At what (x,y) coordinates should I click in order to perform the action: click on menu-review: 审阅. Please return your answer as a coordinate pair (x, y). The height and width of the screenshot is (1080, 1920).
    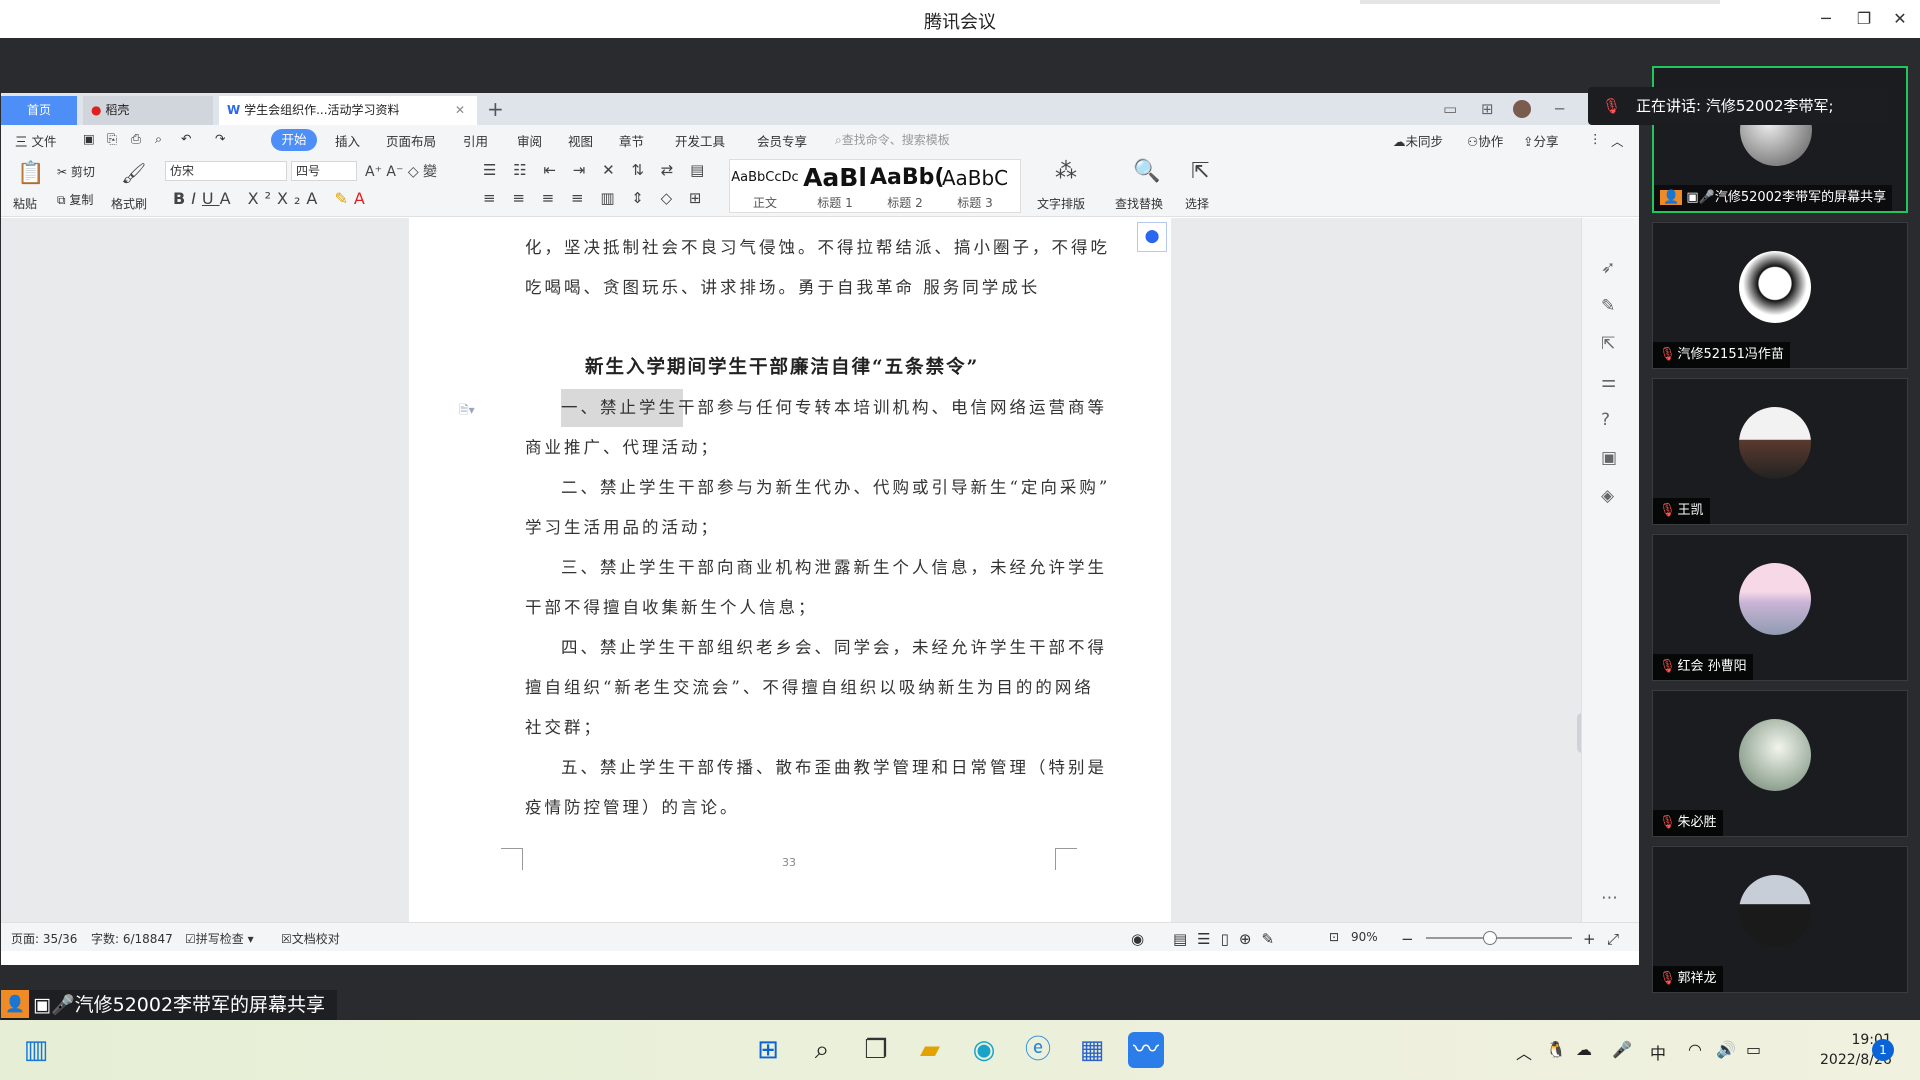
    Looking at the image, I should click on (529, 140).